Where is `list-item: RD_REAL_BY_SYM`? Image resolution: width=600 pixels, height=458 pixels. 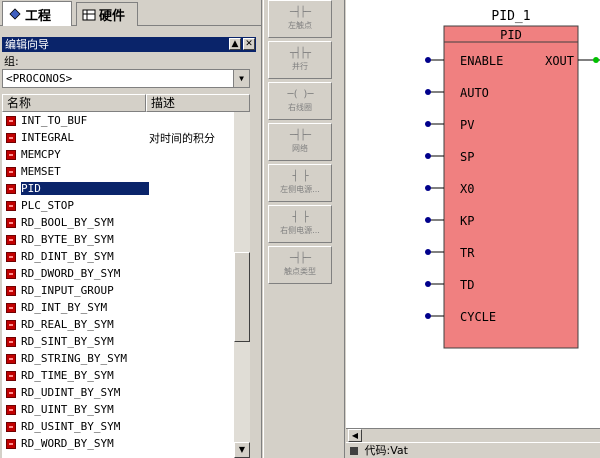 list-item: RD_REAL_BY_SYM is located at coordinates (118, 324).